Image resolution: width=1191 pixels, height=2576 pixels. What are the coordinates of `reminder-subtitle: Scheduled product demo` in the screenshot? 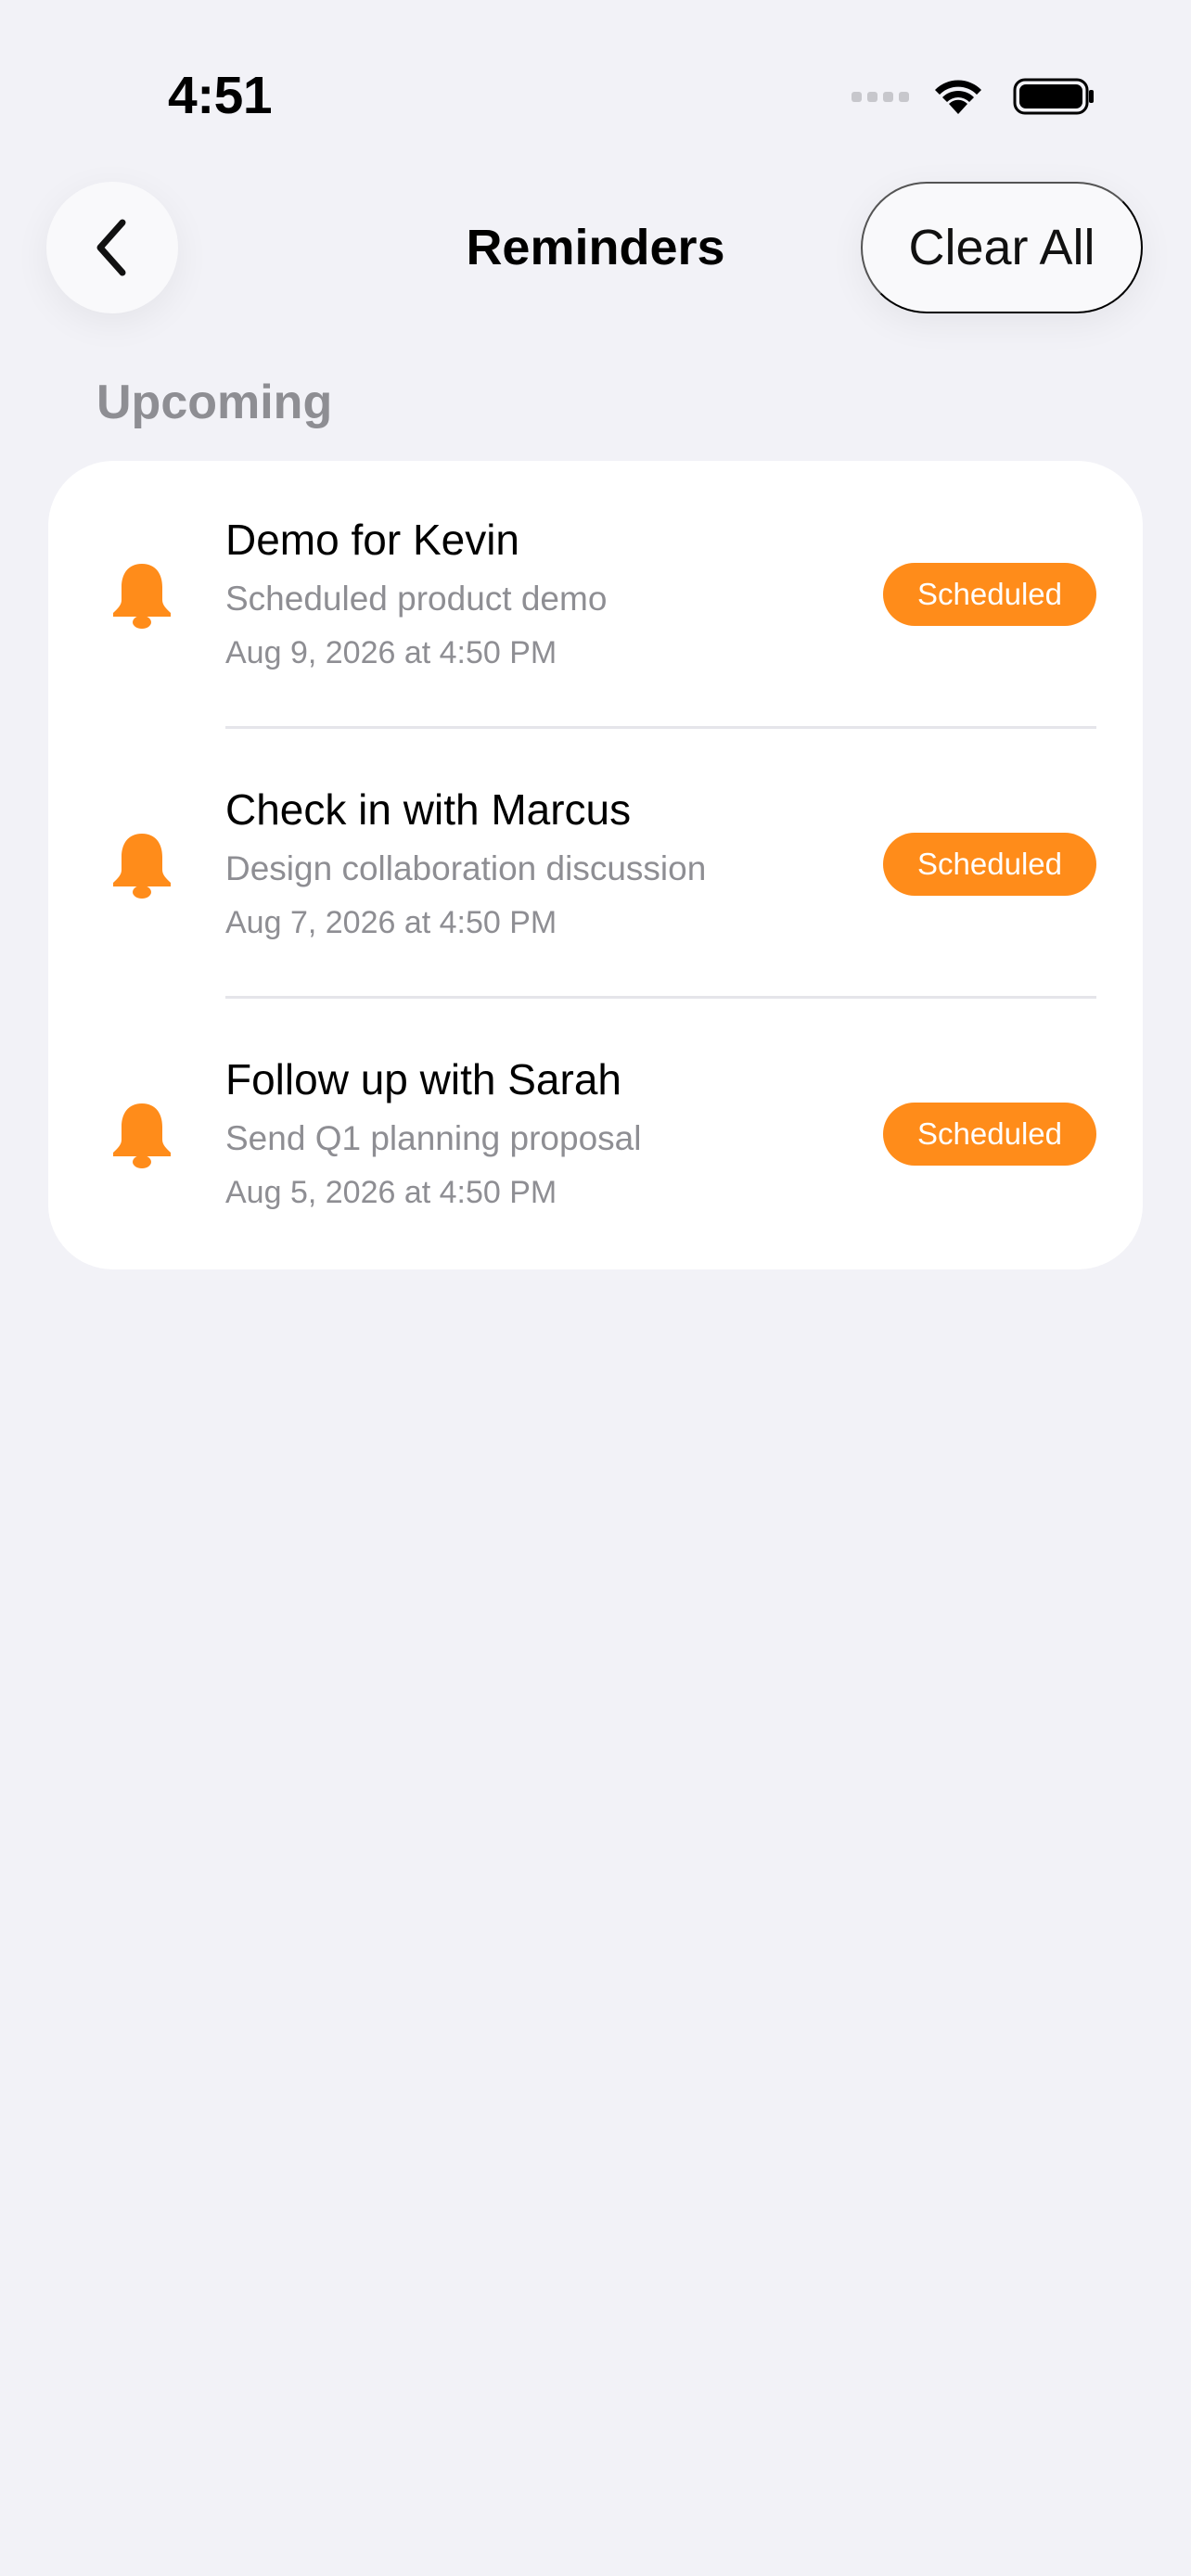 It's located at (416, 599).